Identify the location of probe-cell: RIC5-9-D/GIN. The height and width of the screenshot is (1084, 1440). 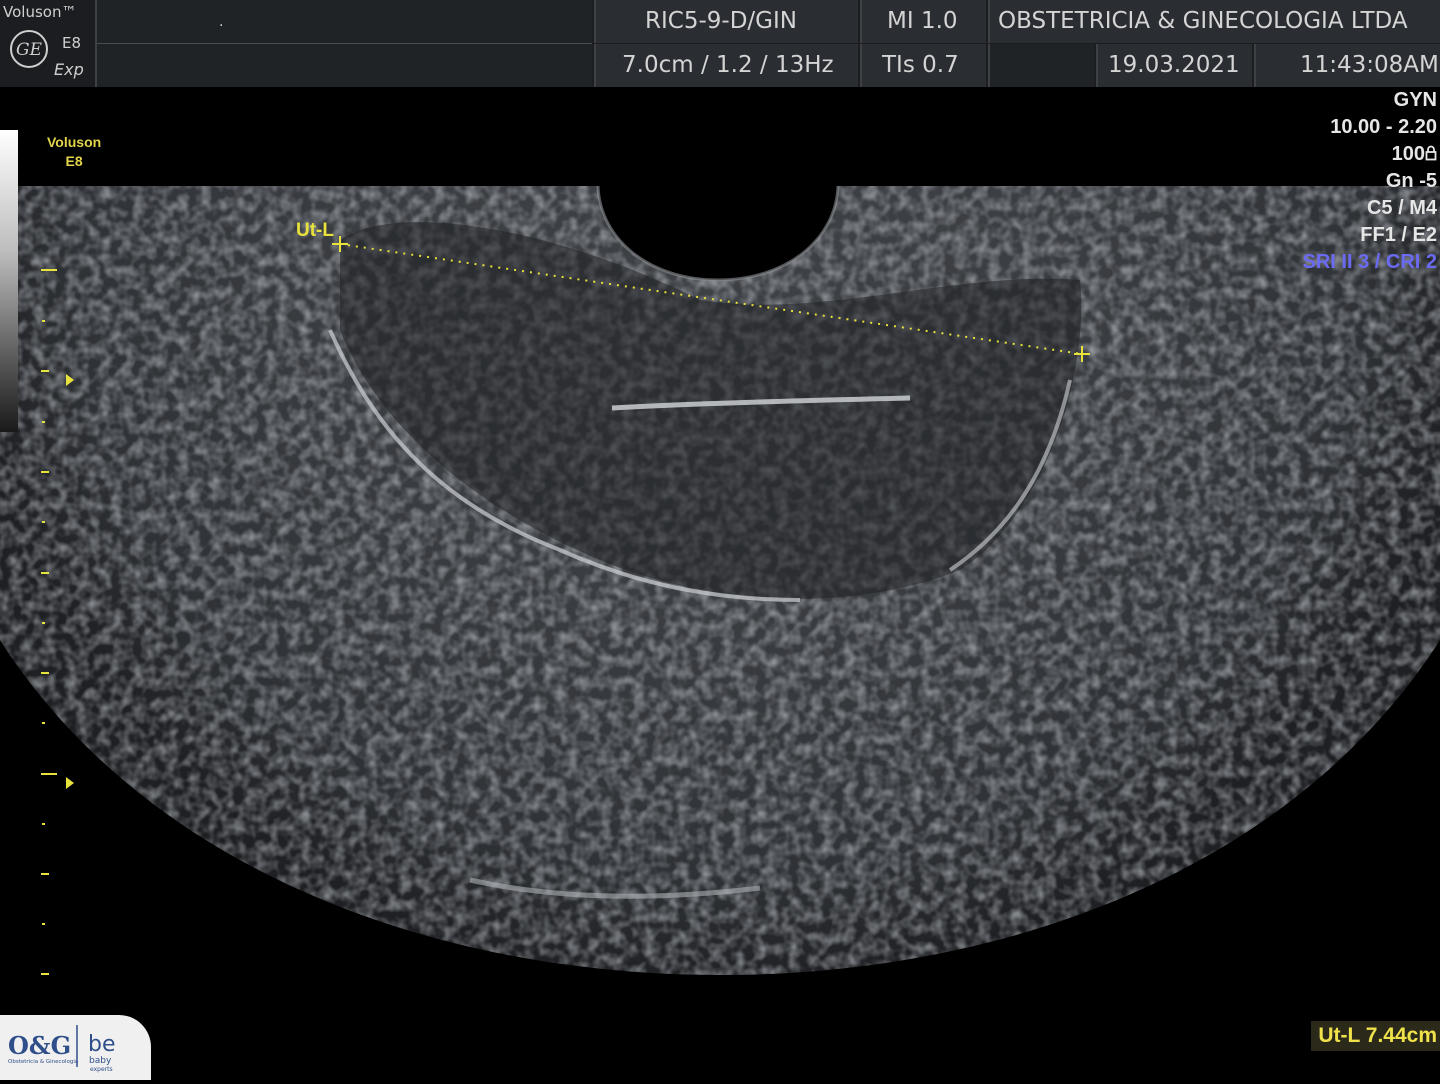
(726, 21).